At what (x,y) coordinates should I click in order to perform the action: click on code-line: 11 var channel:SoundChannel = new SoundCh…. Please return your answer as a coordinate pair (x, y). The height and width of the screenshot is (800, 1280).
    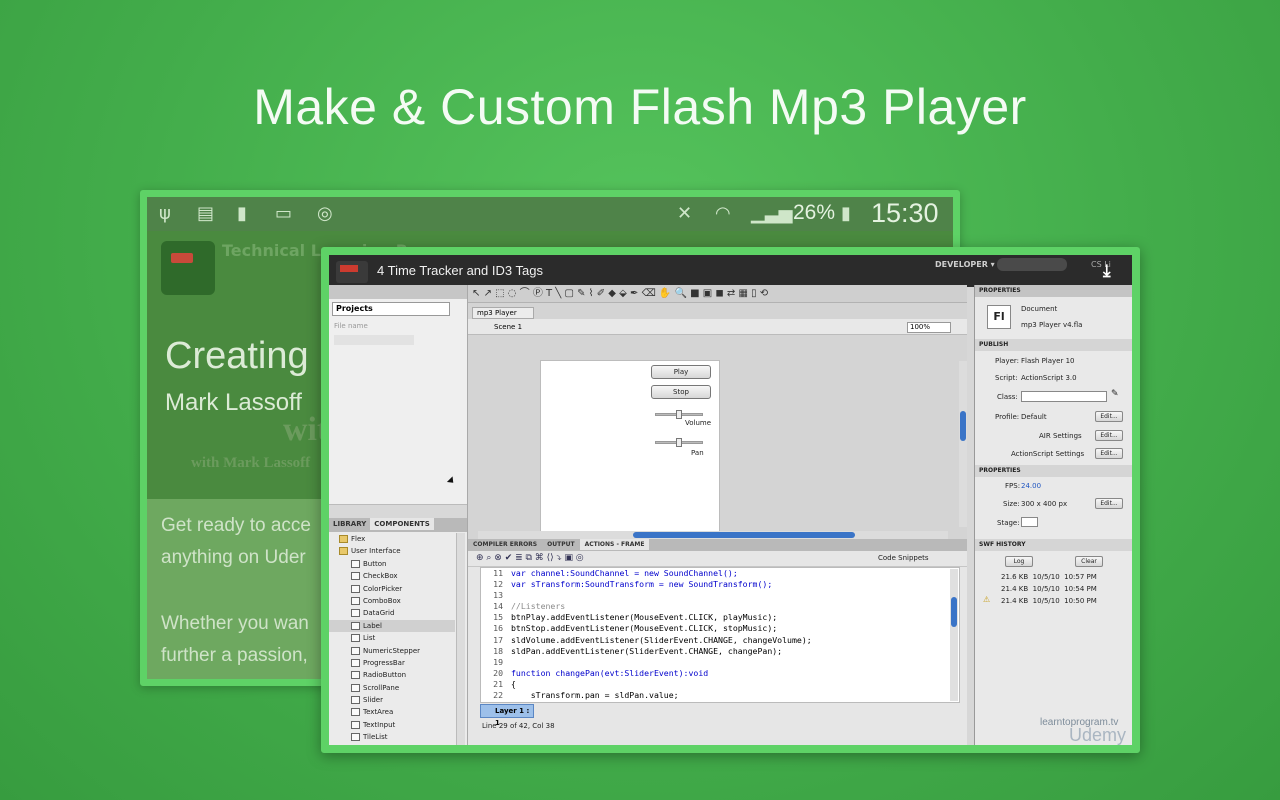
    Looking at the image, I should click on (720, 573).